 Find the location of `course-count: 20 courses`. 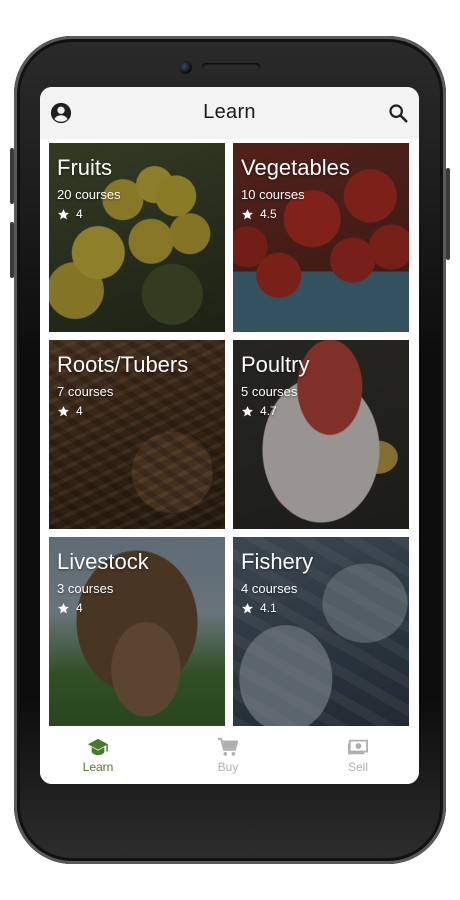

course-count: 20 courses is located at coordinates (89, 194).